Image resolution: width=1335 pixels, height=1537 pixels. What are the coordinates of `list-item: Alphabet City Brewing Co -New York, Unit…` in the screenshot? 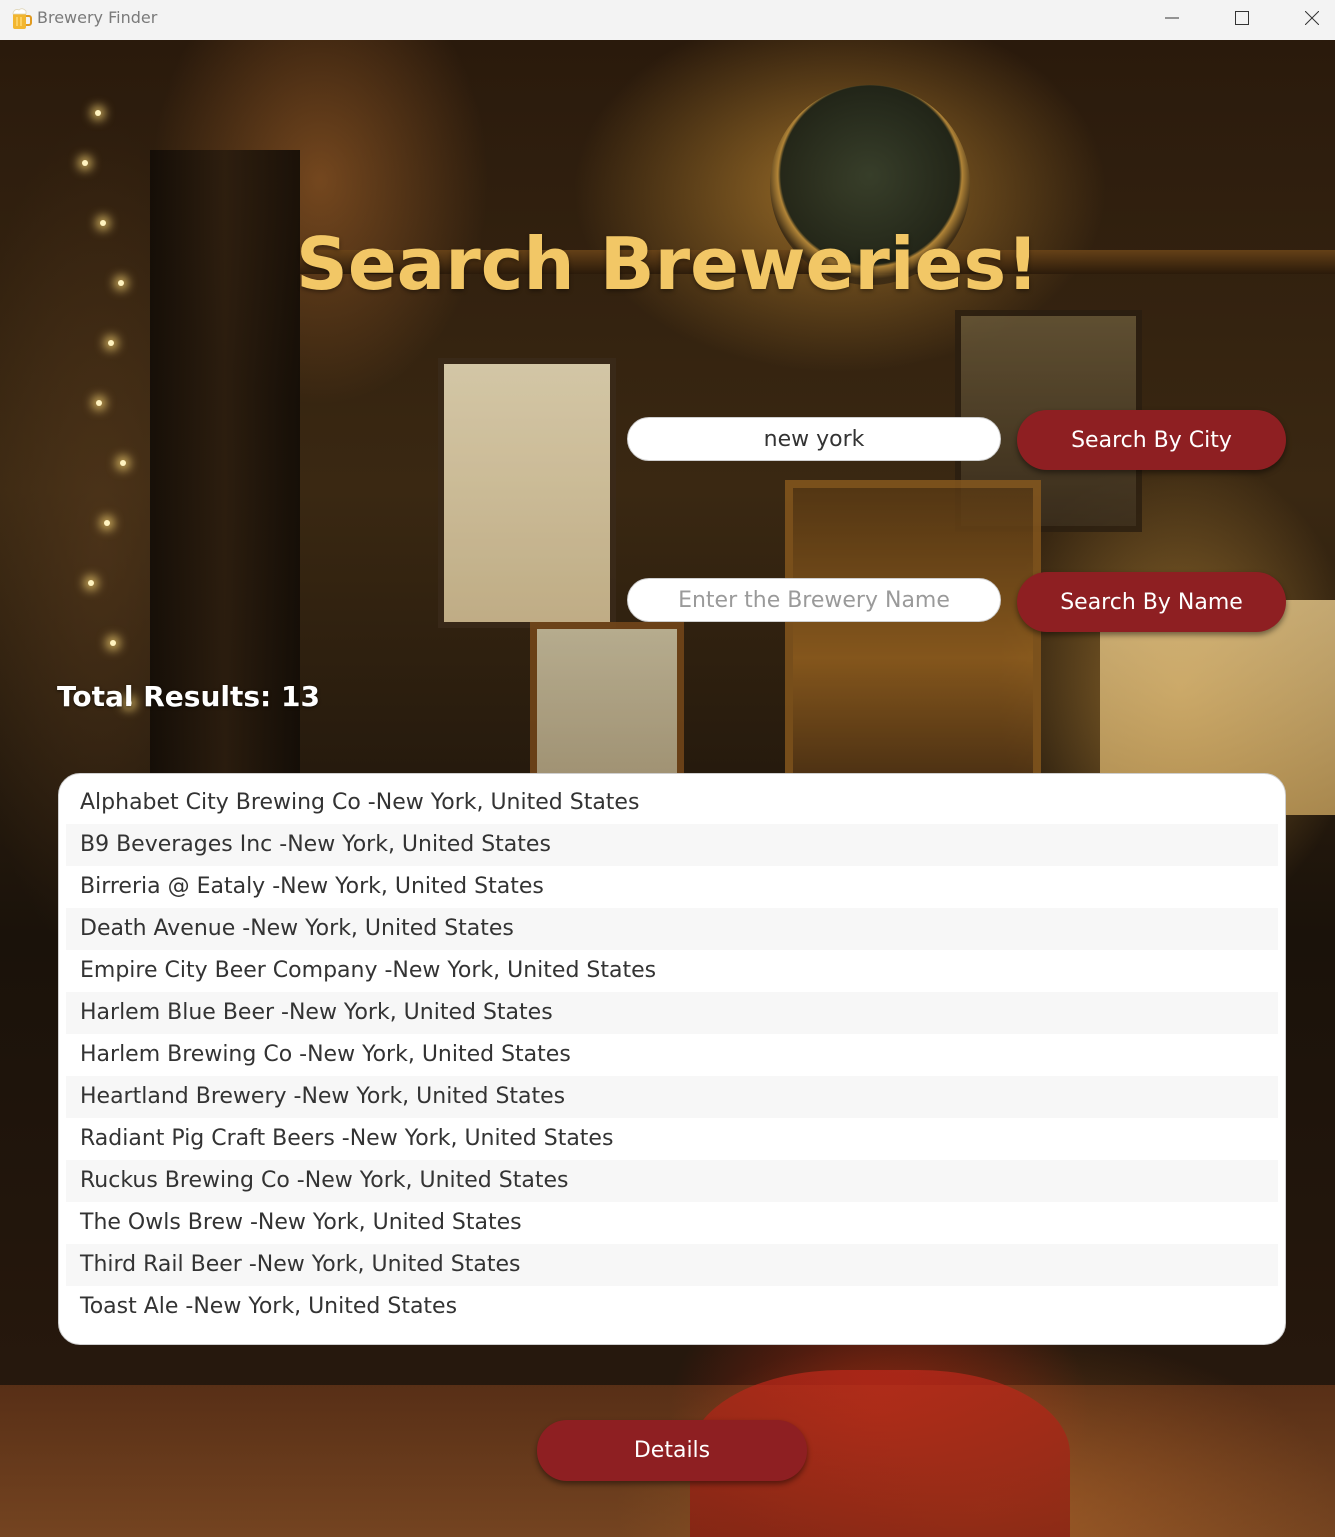 It's located at (672, 803).